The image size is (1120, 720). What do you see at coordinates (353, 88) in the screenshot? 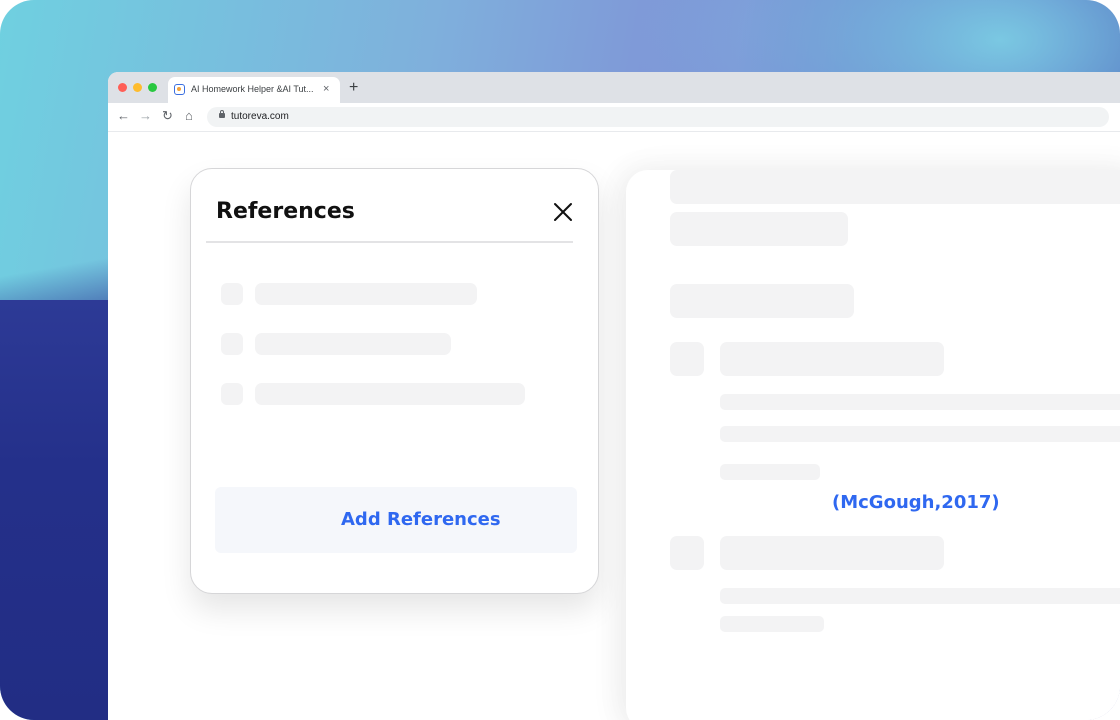
I see `new-tab-icon: +` at bounding box center [353, 88].